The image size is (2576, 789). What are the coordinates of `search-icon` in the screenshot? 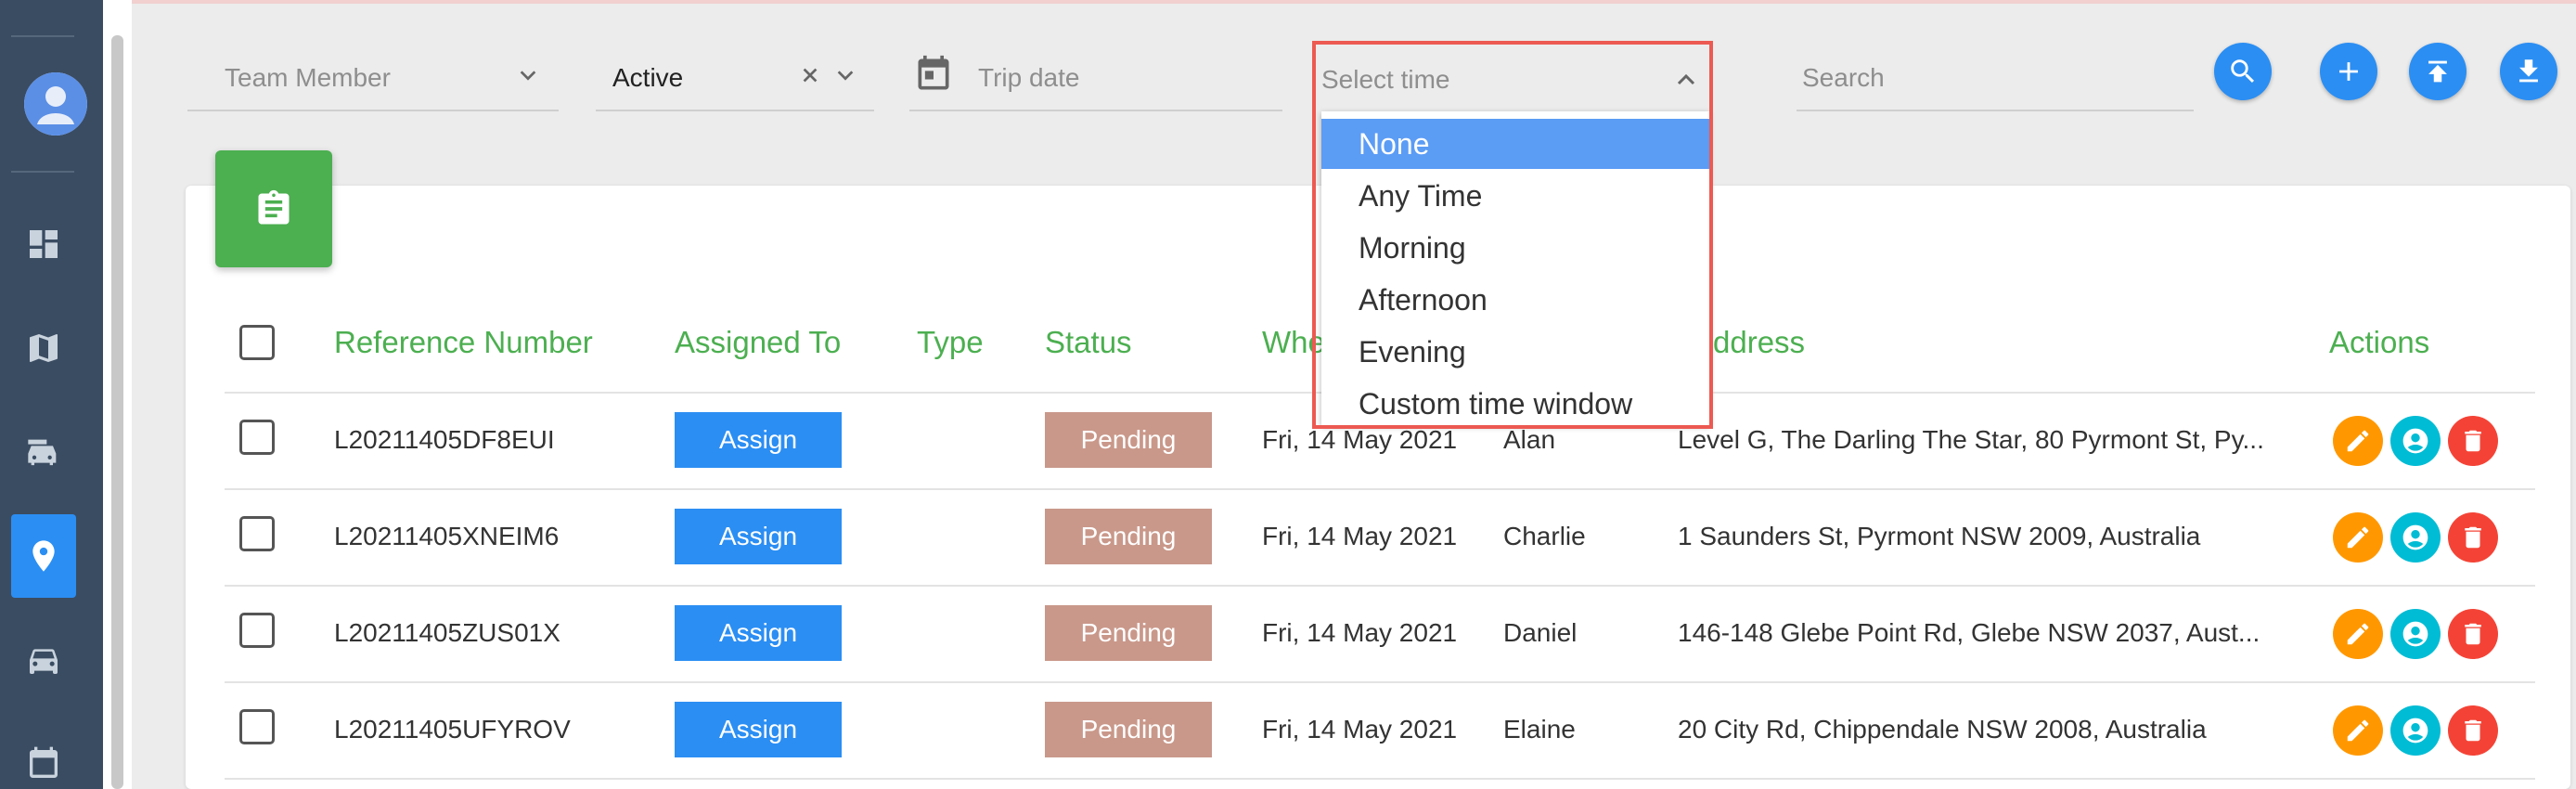 It's located at (2243, 71).